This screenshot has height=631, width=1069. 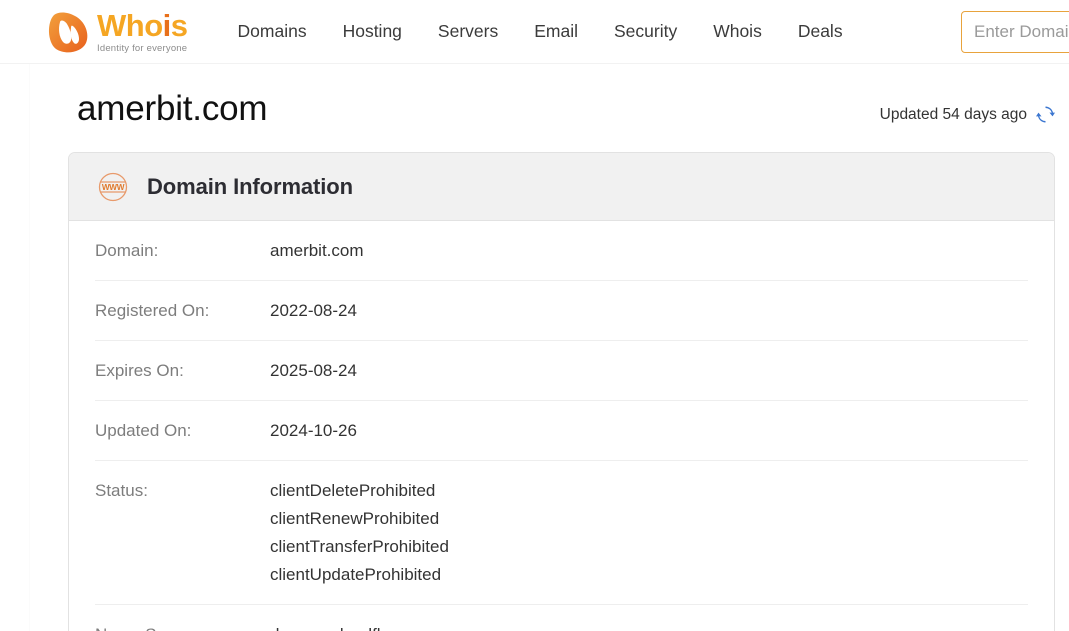 What do you see at coordinates (182, 626) in the screenshot?
I see `row-label: Name Servers:` at bounding box center [182, 626].